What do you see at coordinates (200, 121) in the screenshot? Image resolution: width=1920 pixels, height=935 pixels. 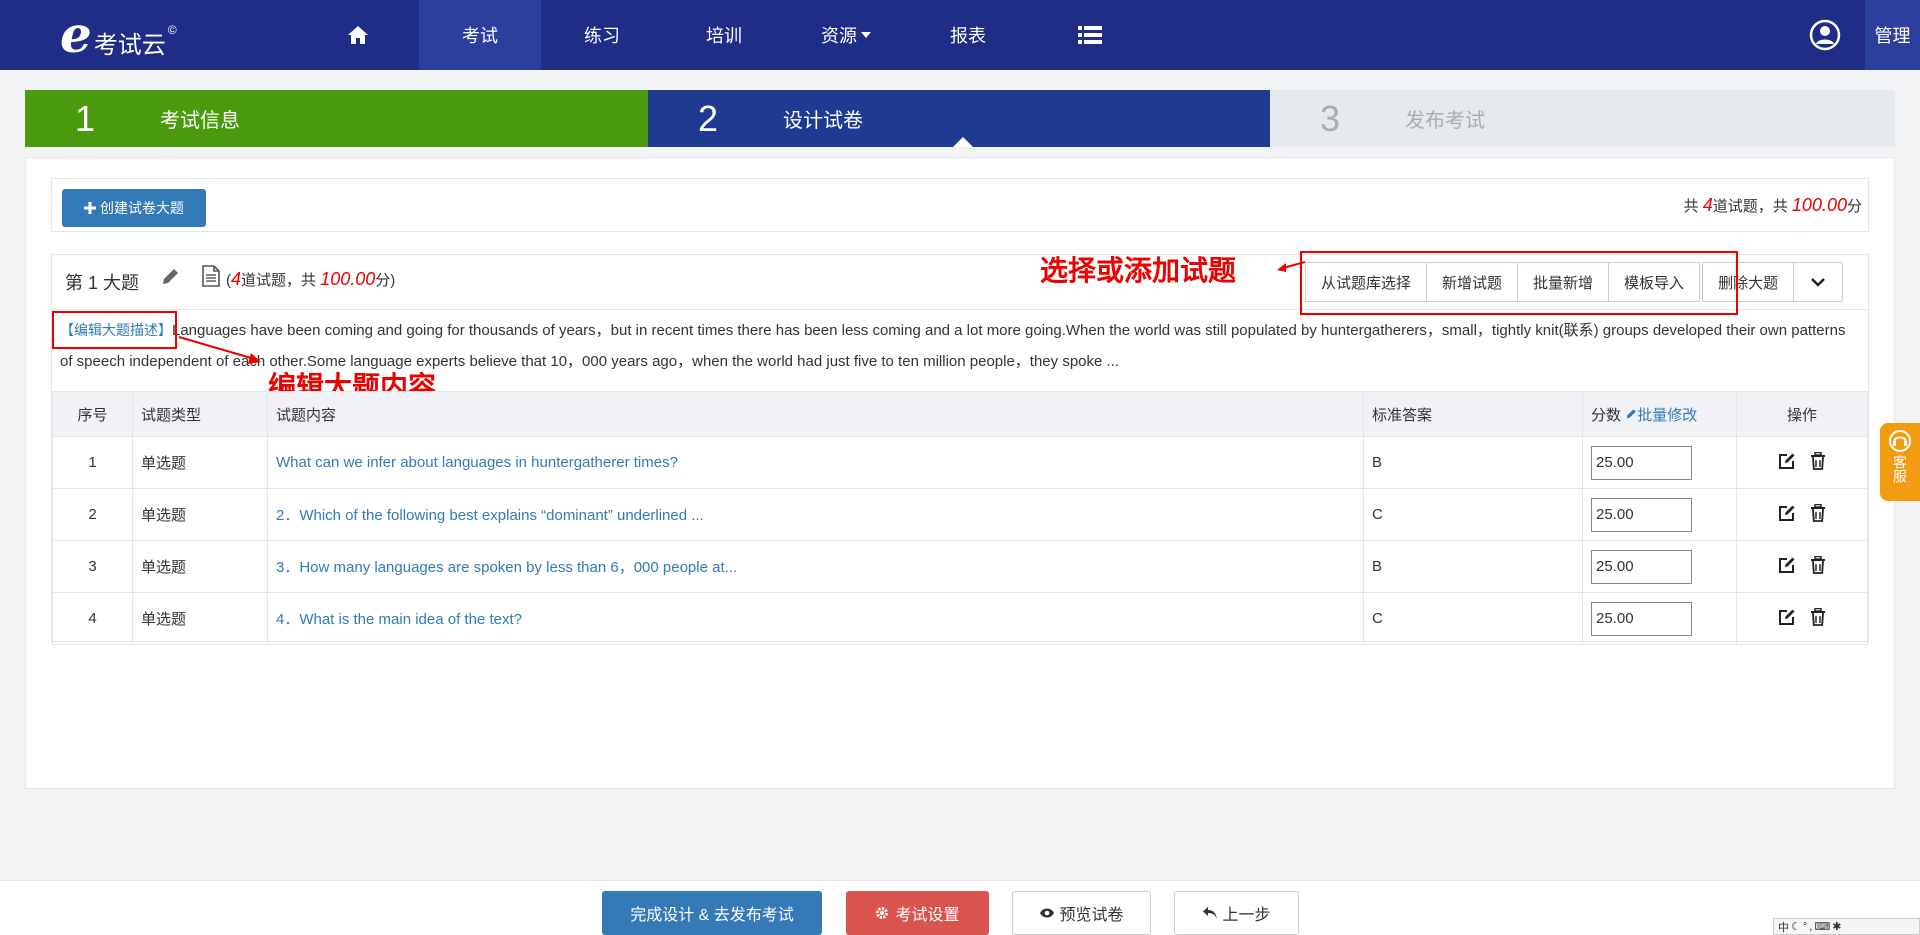 I see `step-label: 考试信息` at bounding box center [200, 121].